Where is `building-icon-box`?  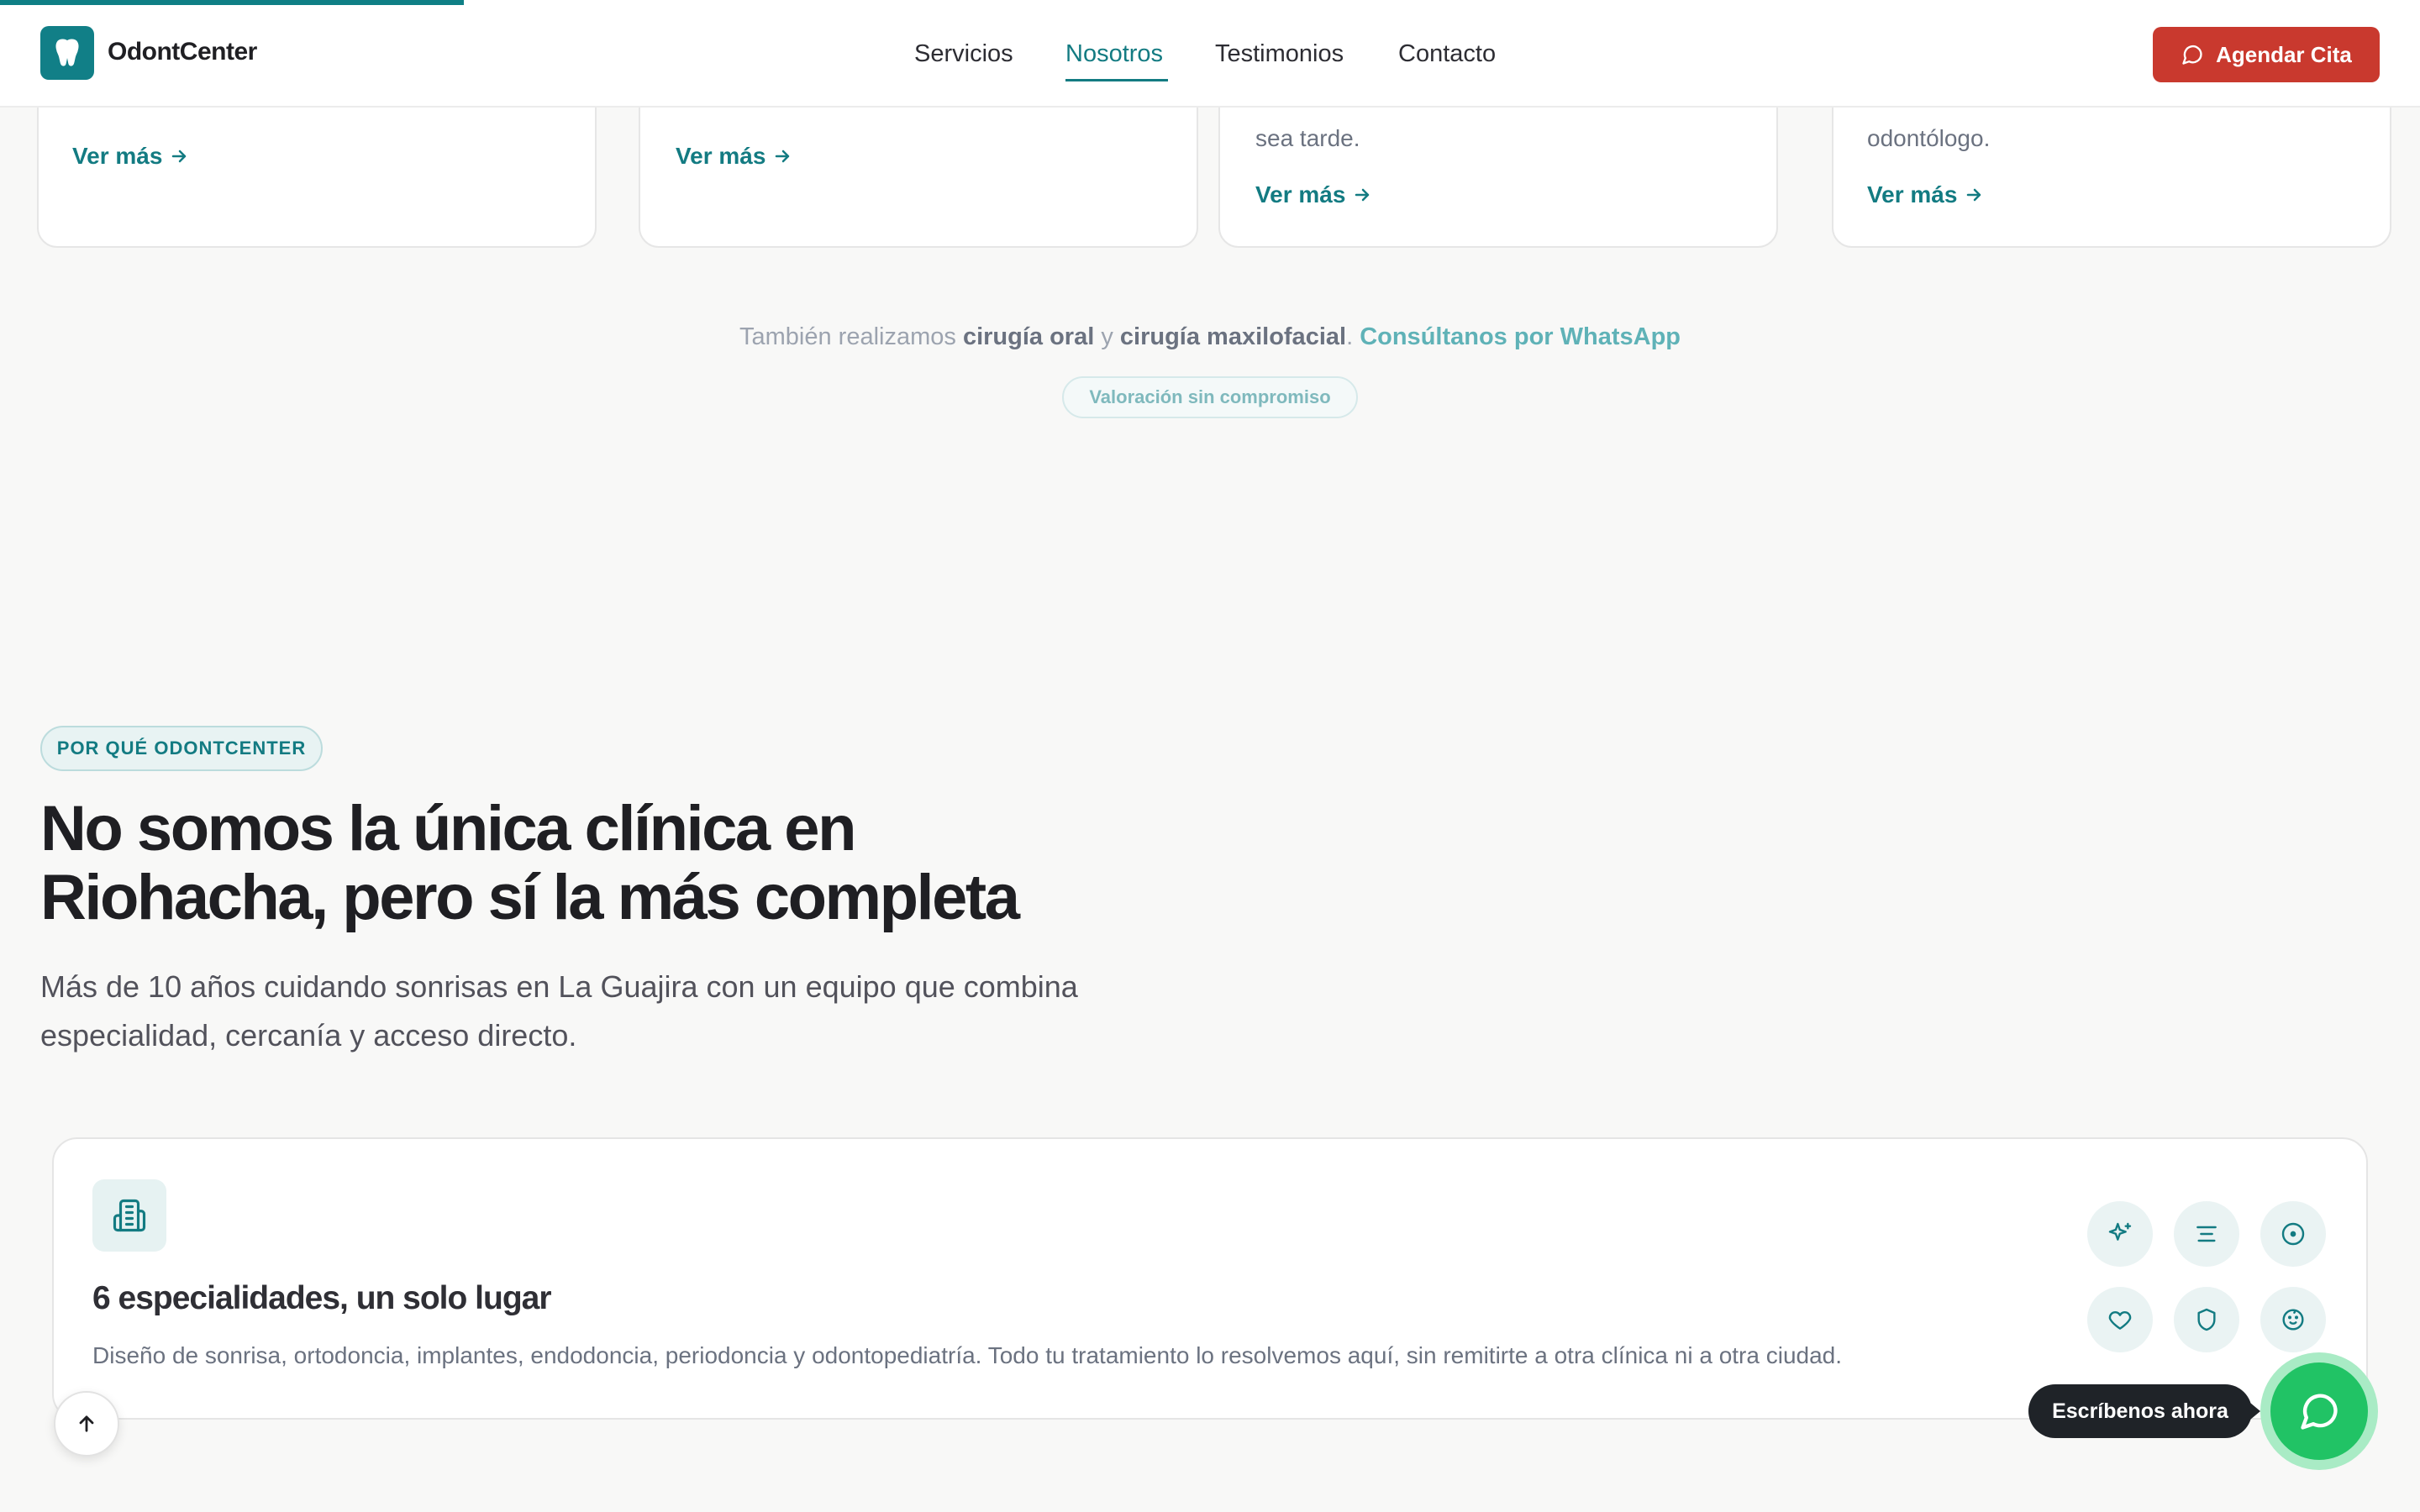 building-icon-box is located at coordinates (129, 1215).